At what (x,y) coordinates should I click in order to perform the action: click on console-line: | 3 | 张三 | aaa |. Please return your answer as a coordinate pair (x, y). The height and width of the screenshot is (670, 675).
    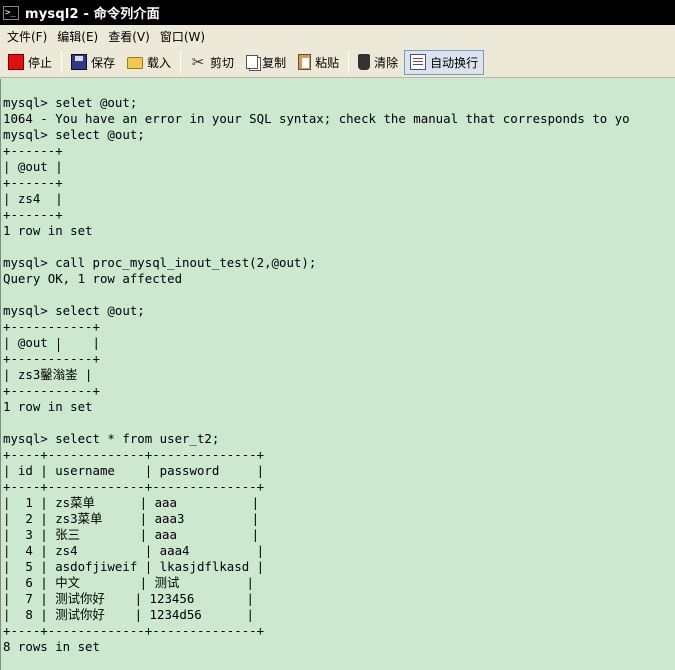
    Looking at the image, I should click on (131, 534).